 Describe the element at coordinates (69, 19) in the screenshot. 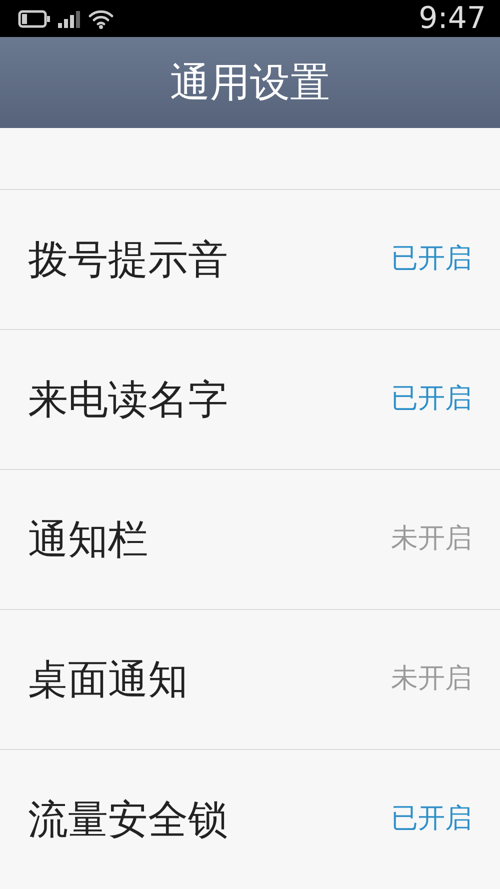

I see `signal-icon` at that location.